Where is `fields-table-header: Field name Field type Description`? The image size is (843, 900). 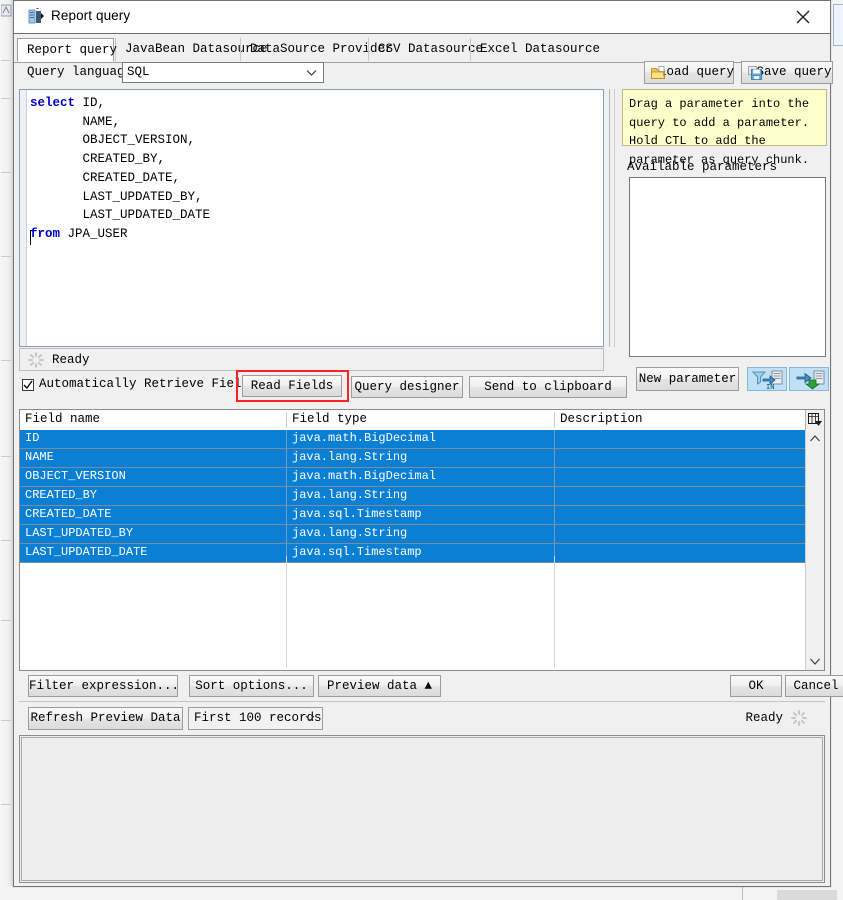 fields-table-header: Field name Field type Description is located at coordinates (422, 420).